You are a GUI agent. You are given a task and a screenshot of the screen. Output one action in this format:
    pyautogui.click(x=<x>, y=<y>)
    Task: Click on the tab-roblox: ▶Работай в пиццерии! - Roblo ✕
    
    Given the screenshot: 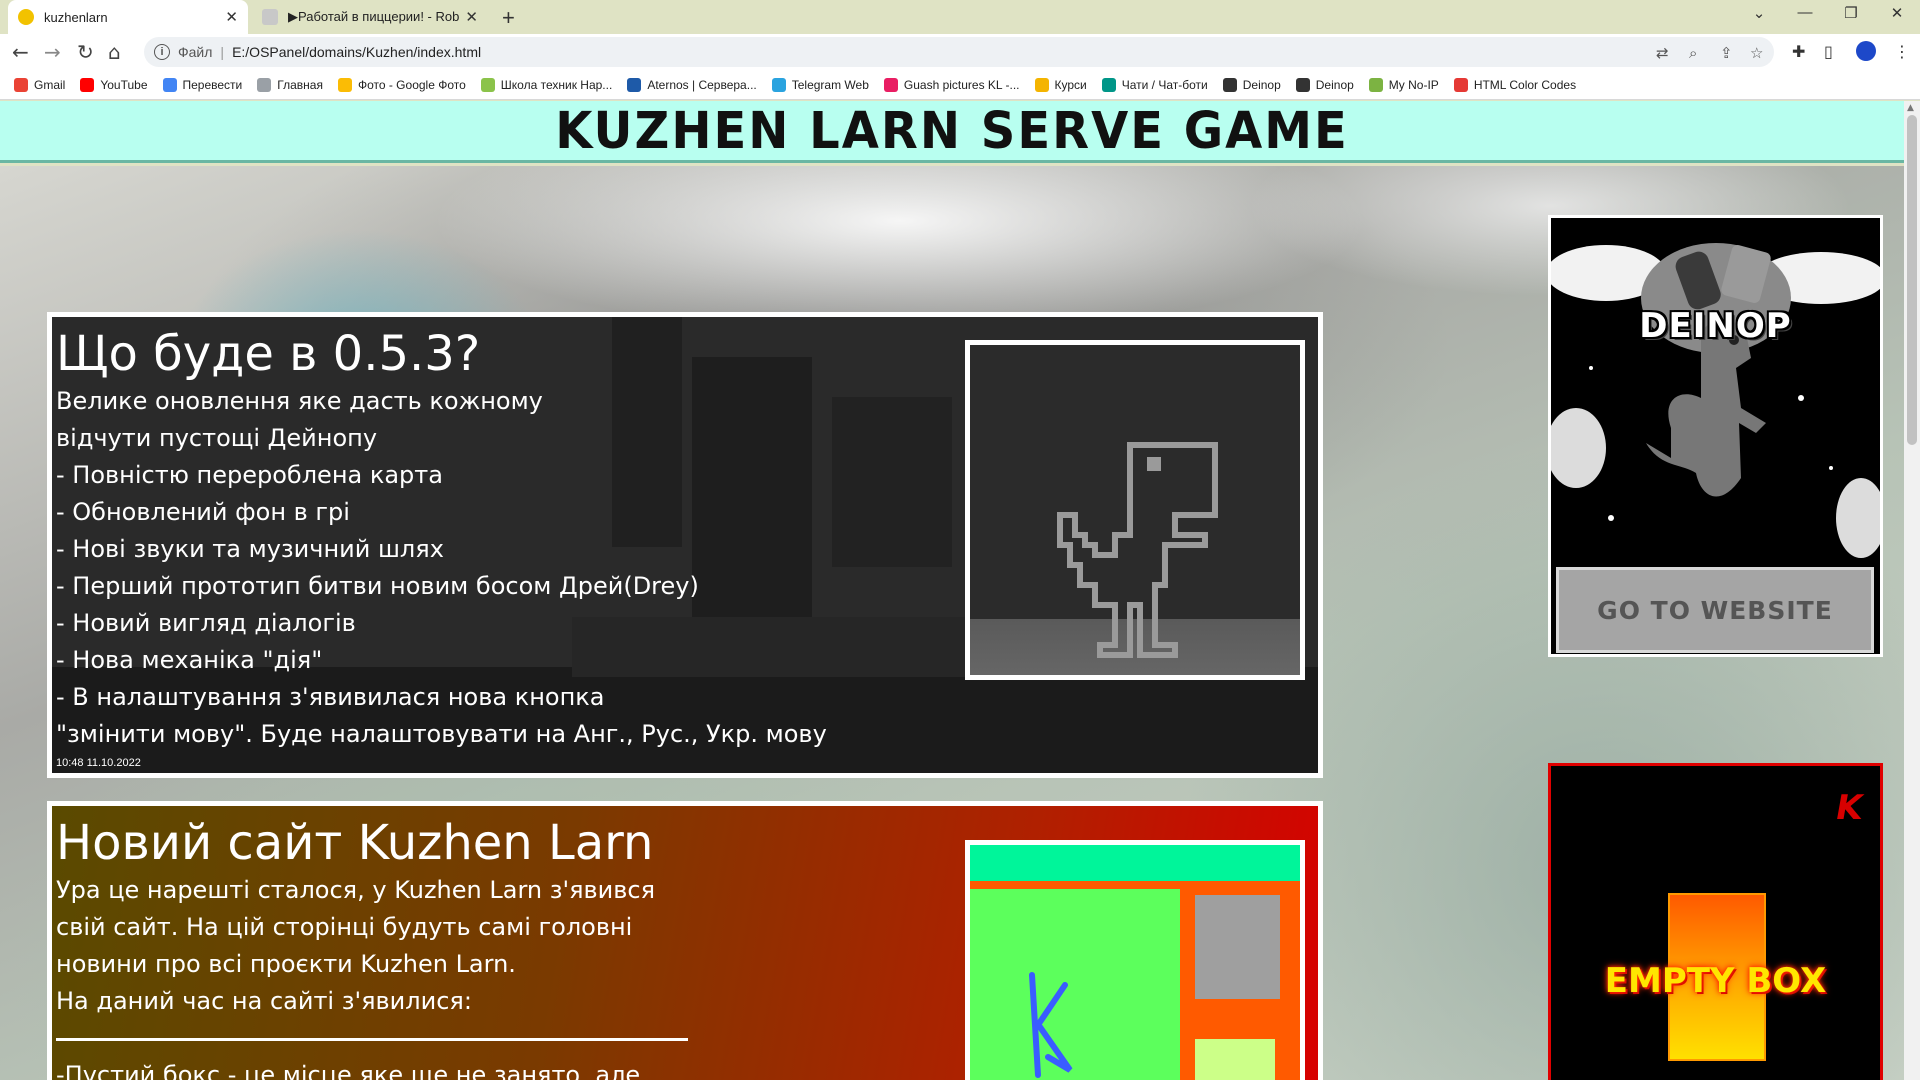 What is the action you would take?
    pyautogui.click(x=370, y=17)
    